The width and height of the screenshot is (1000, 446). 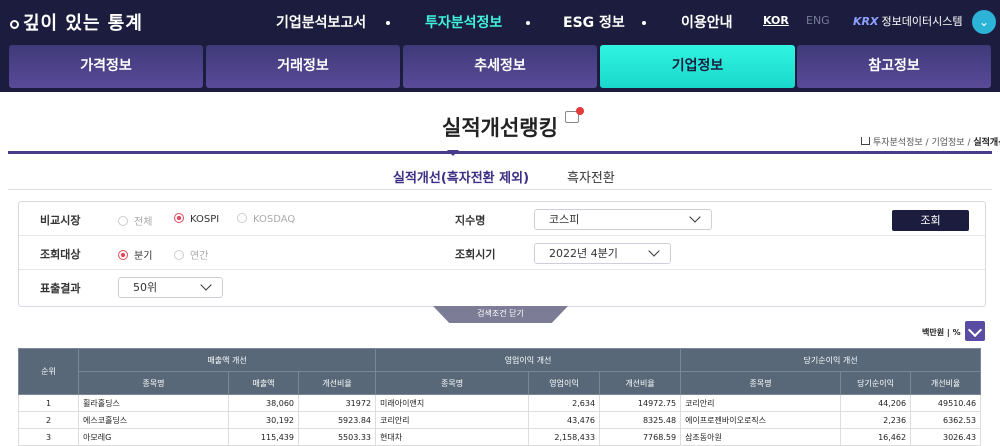 I want to click on ratio-cell: 49510.46, so click(x=946, y=403).